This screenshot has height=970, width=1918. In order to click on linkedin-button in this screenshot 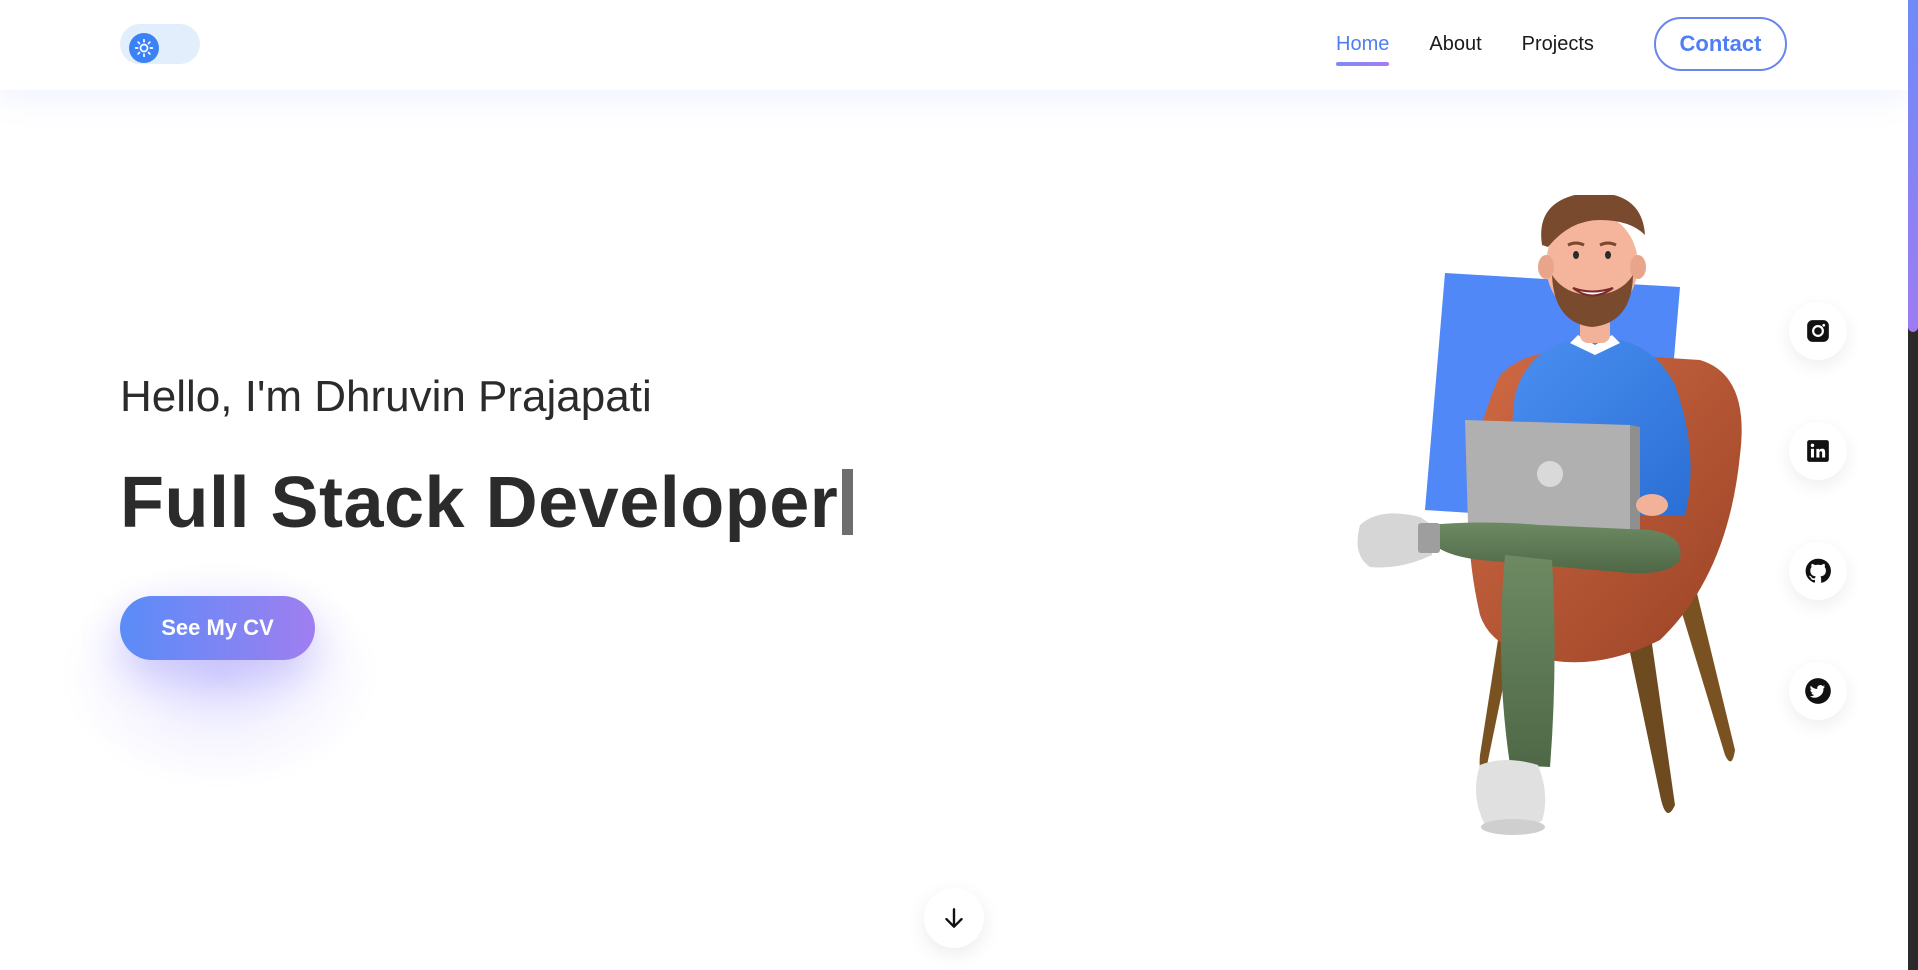, I will do `click(1818, 451)`.